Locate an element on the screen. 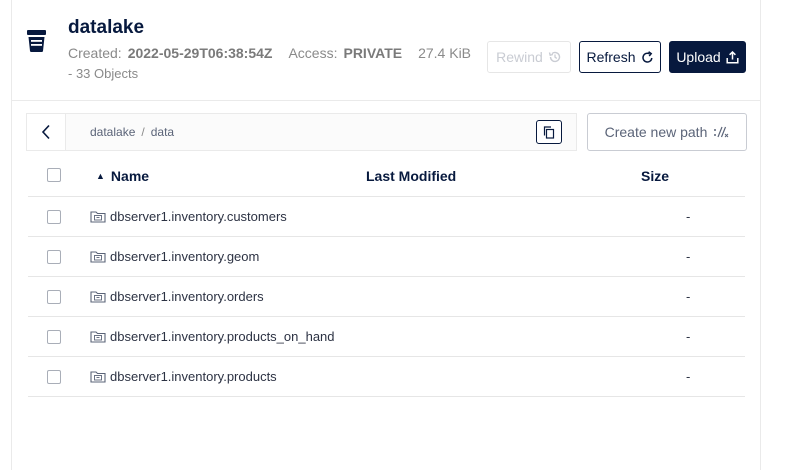 The height and width of the screenshot is (470, 790). back-button is located at coordinates (46, 132).